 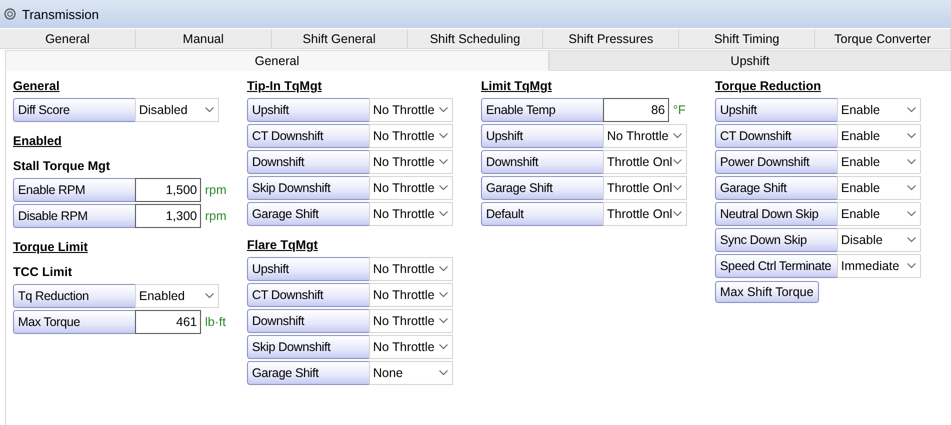 I want to click on group-heading: Stall Torque Mgt, so click(x=61, y=166).